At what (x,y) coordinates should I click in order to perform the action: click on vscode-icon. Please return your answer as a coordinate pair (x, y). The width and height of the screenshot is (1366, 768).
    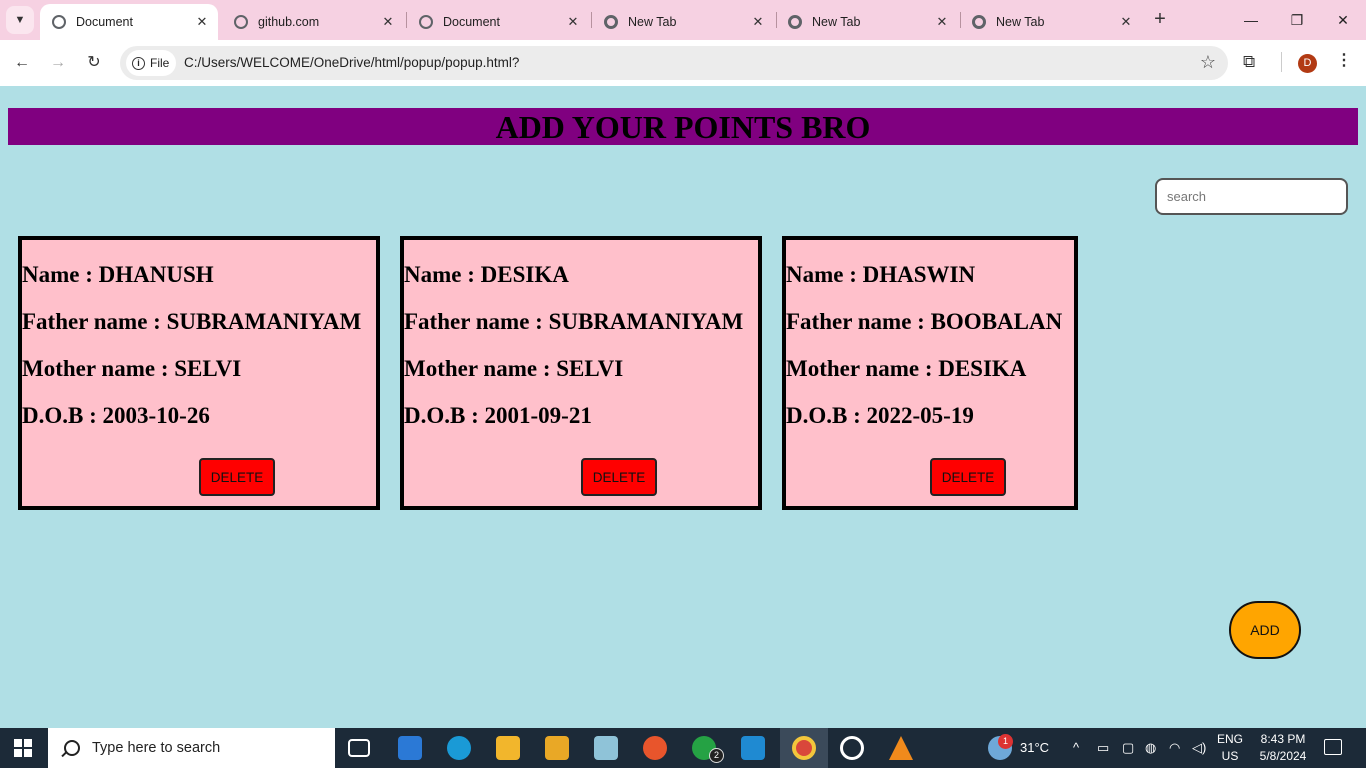
    Looking at the image, I should click on (753, 748).